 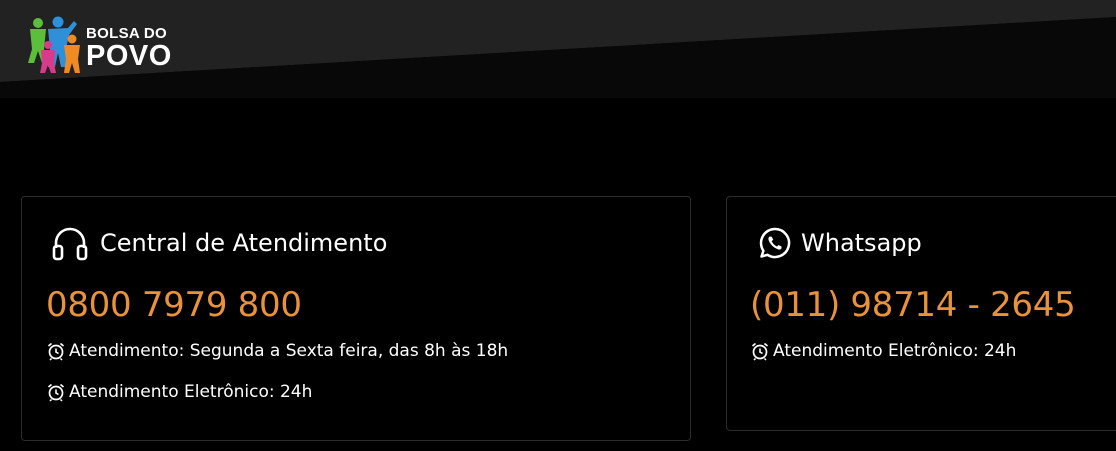 I want to click on central-info-line-electronic-text: Atendimento Eletrônico: 24h, so click(x=191, y=392).